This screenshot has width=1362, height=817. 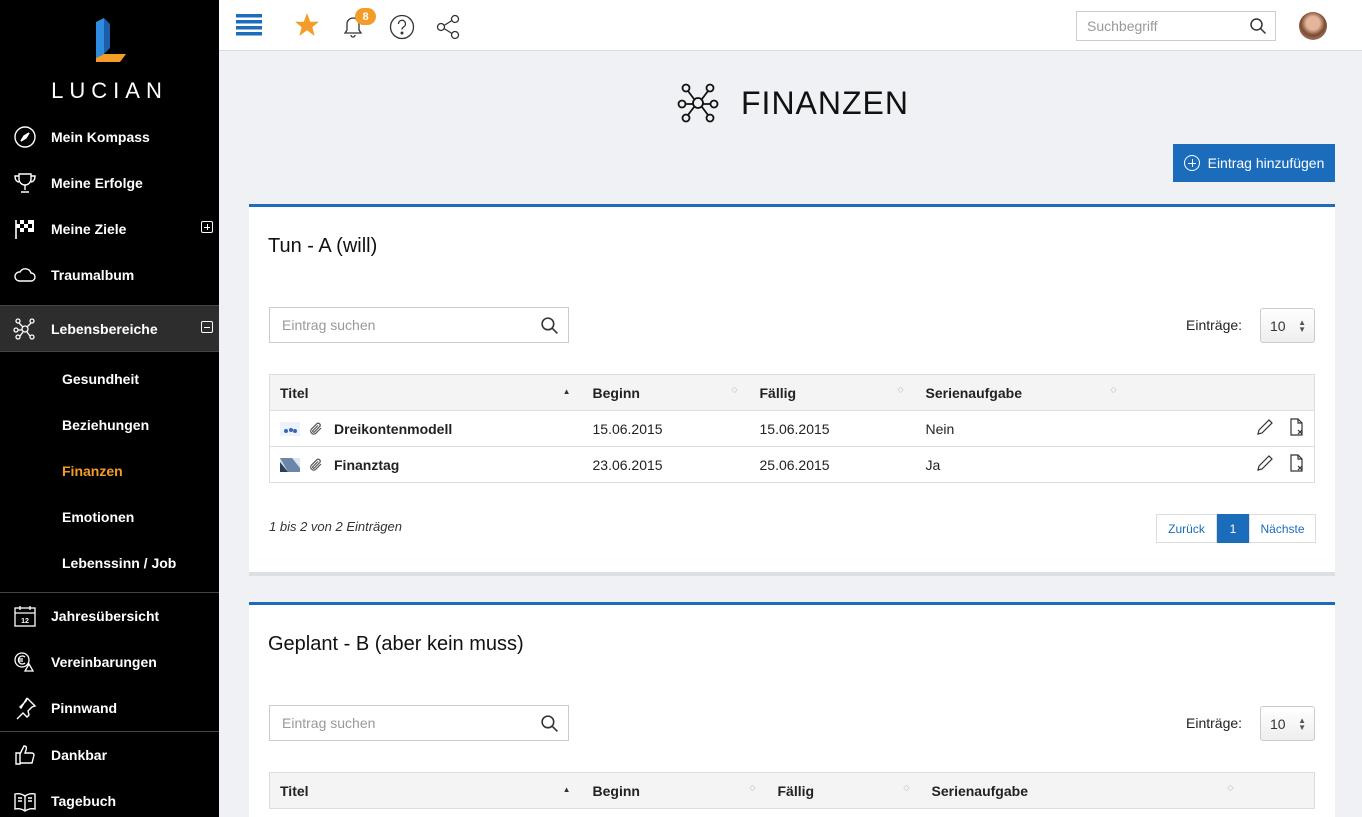 What do you see at coordinates (84, 801) in the screenshot?
I see `sidebar-item-label: Tagebuch` at bounding box center [84, 801].